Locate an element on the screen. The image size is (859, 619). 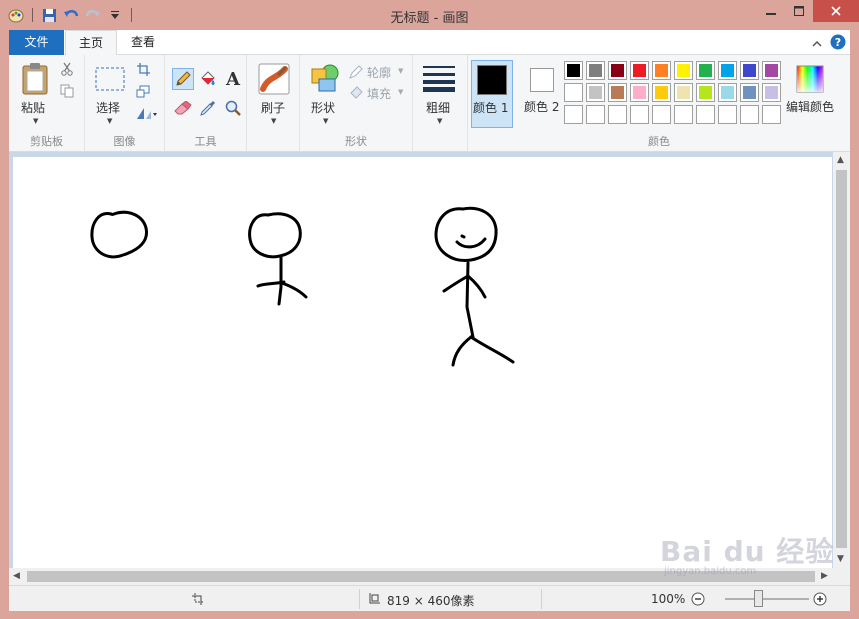
cut-icon is located at coordinates (67, 69).